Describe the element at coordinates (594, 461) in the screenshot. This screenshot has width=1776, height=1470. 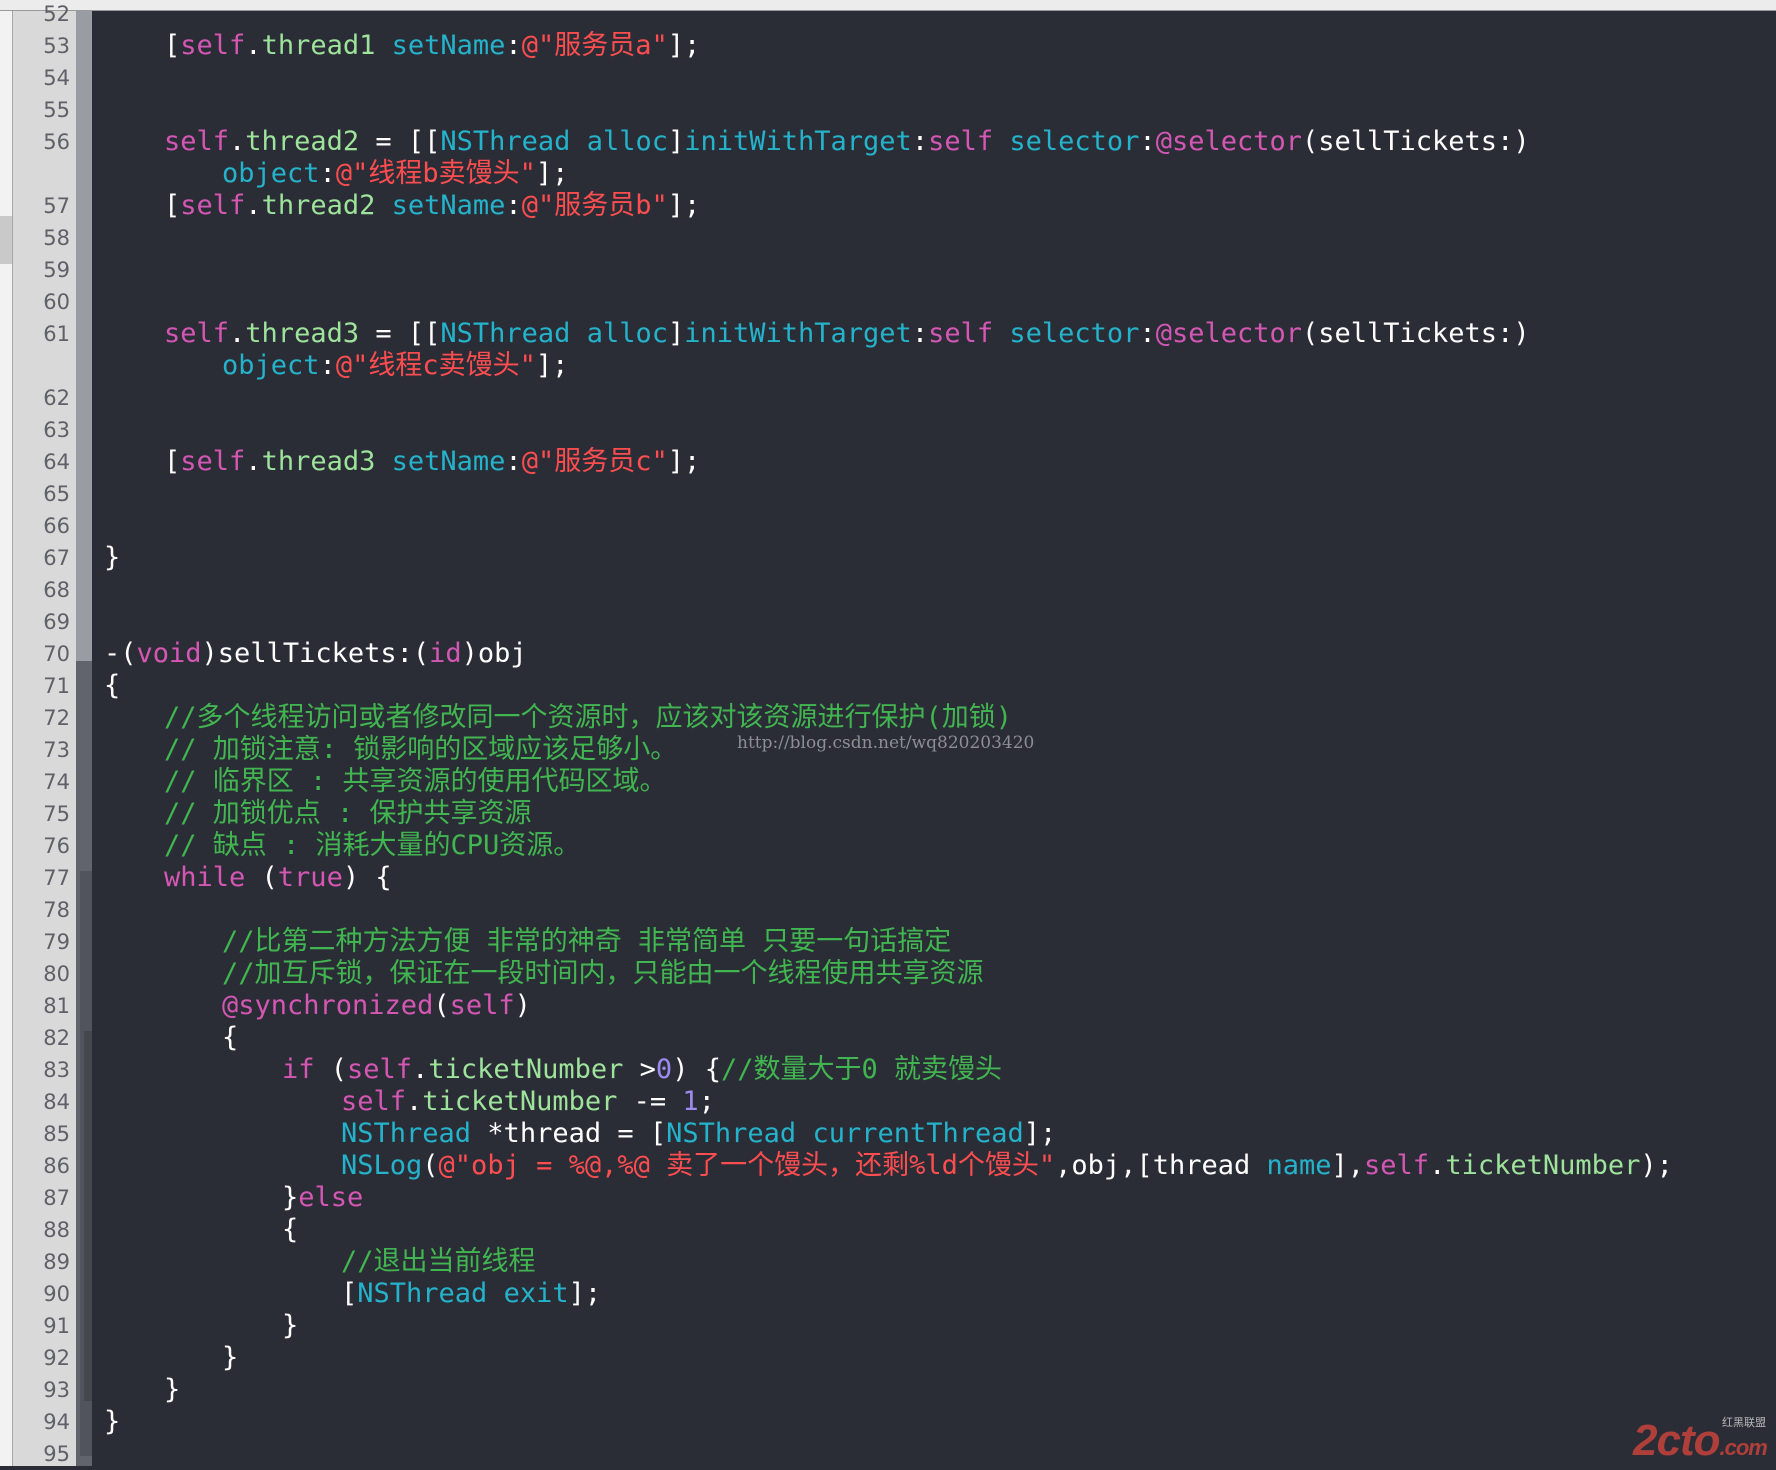
I see `code-token: @"服务员c"` at that location.